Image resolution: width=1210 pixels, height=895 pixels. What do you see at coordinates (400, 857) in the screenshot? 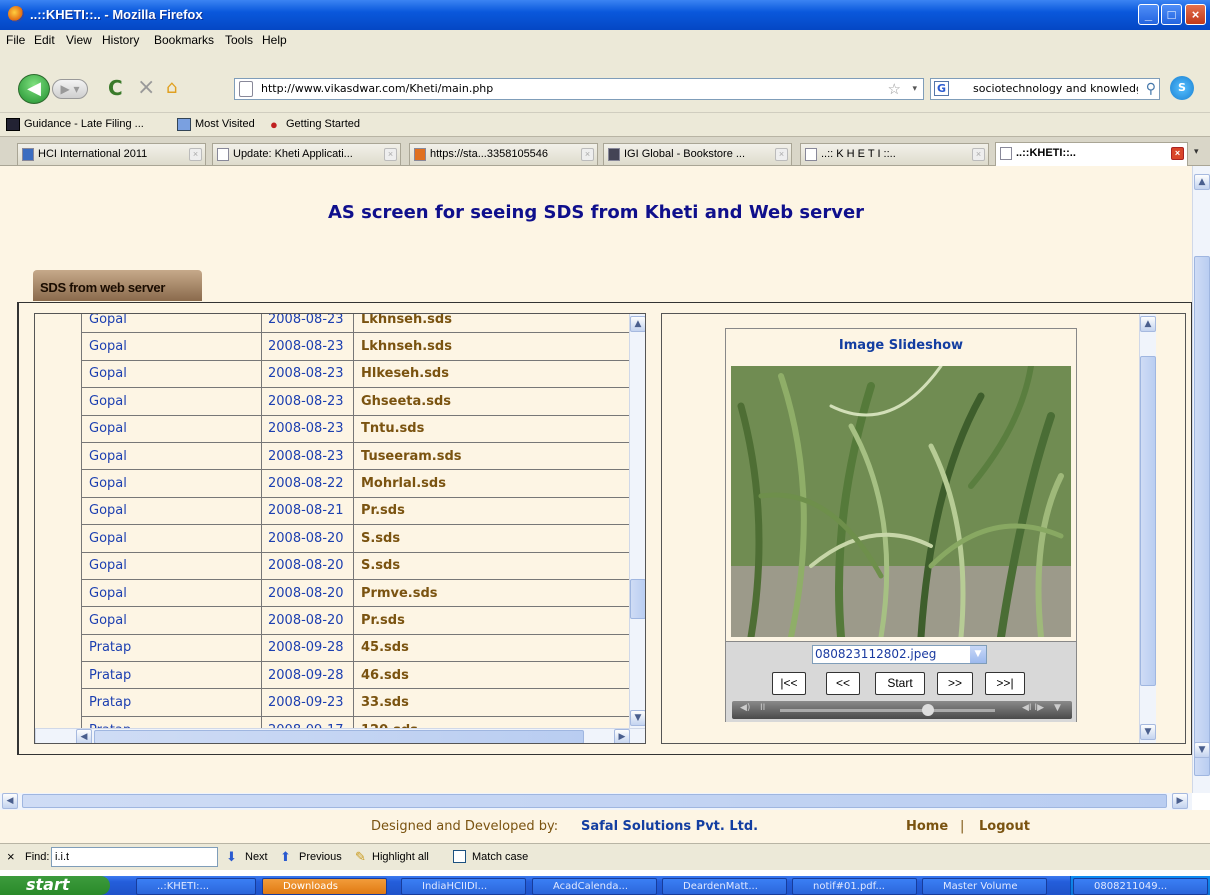
I see `highlight-all-button: Highlight all` at bounding box center [400, 857].